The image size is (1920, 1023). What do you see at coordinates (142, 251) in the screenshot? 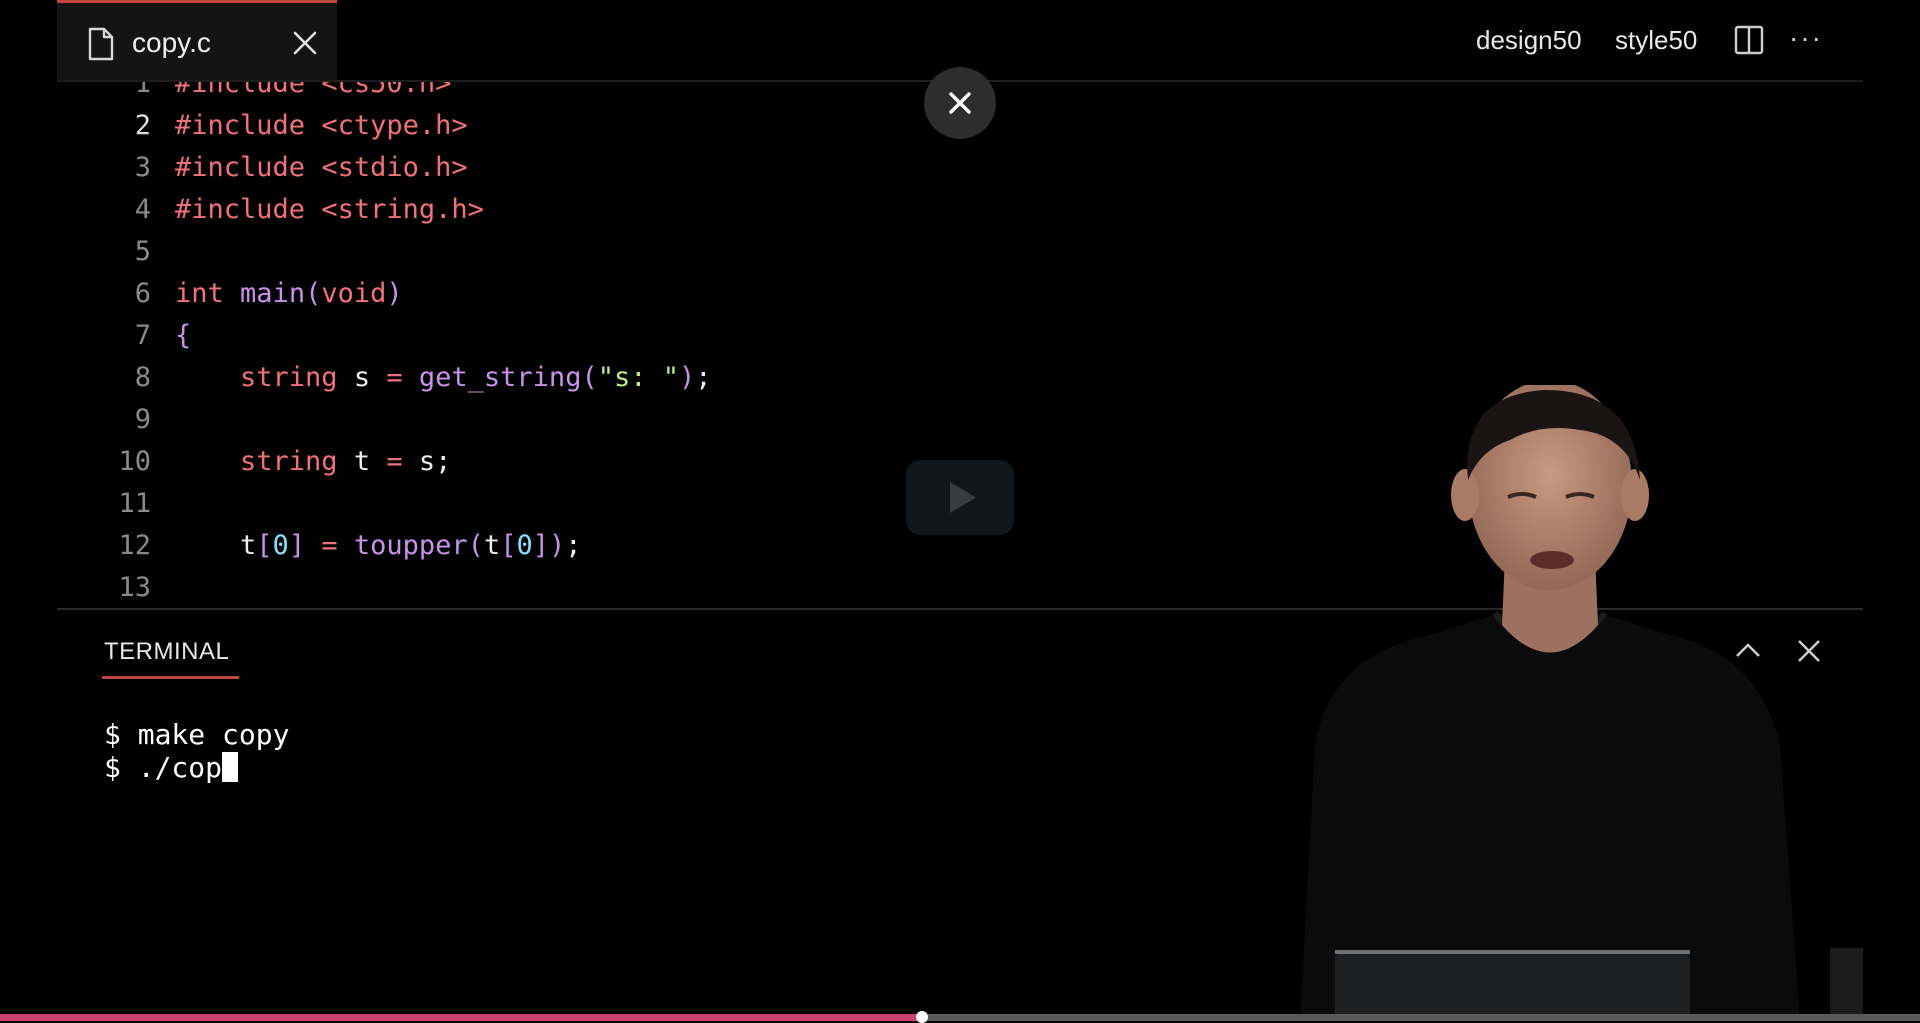
I see `line-number: 5` at bounding box center [142, 251].